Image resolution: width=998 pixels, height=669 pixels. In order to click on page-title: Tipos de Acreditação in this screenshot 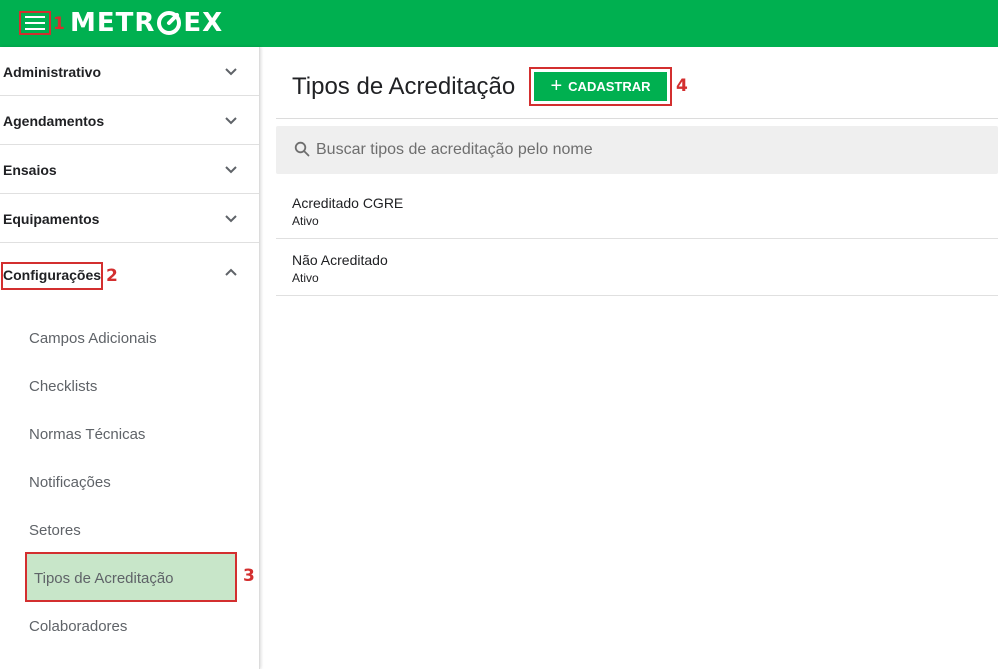, I will do `click(404, 86)`.